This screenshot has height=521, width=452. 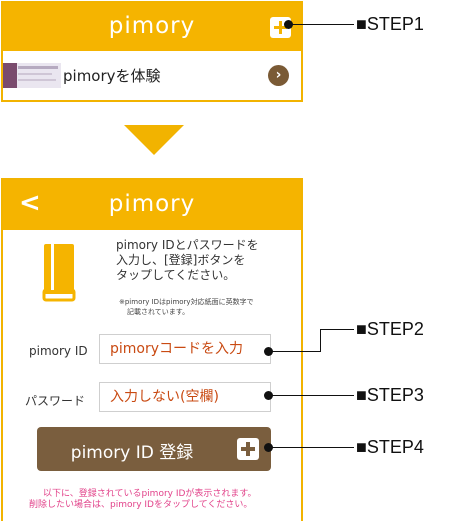 I want to click on callout-line-step4, so click(x=311, y=447).